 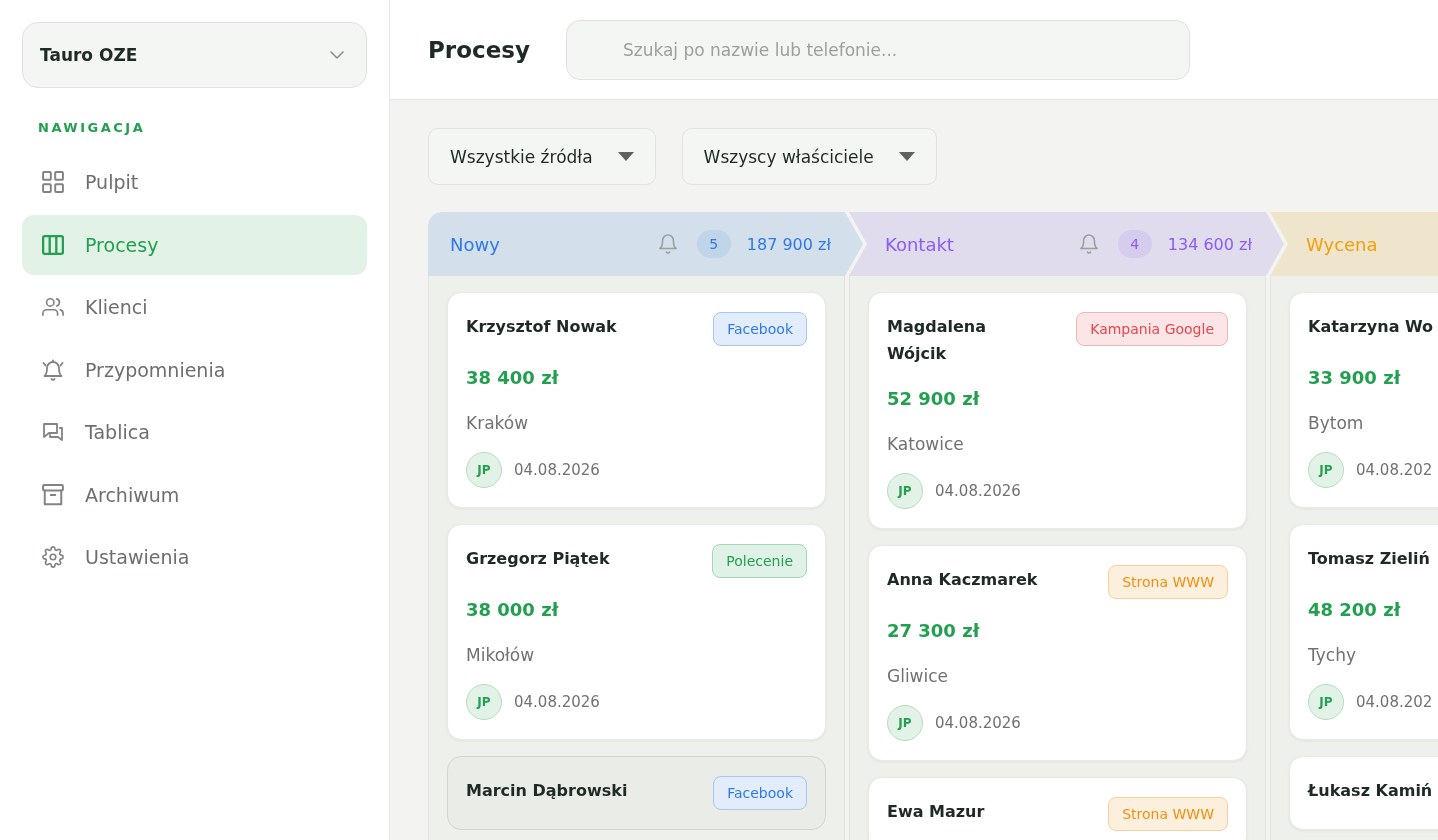 What do you see at coordinates (541, 327) in the screenshot?
I see `client-name: Krzysztof Nowak` at bounding box center [541, 327].